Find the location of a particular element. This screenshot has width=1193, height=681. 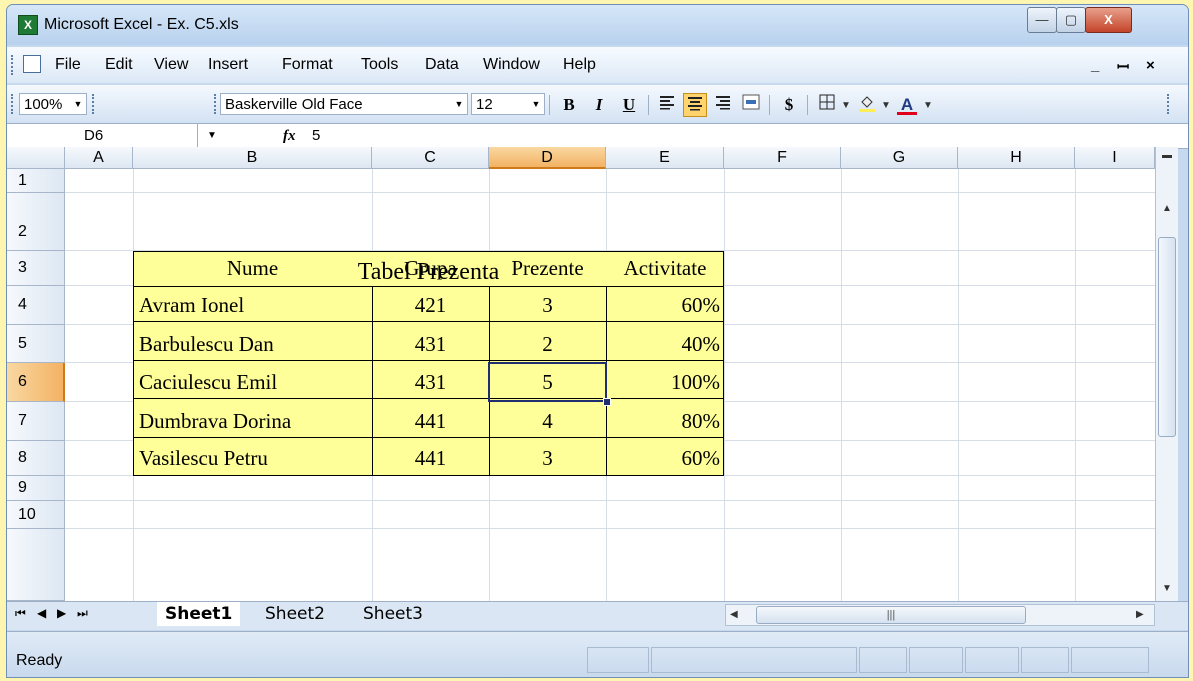

row-header: 9 is located at coordinates (36, 488).